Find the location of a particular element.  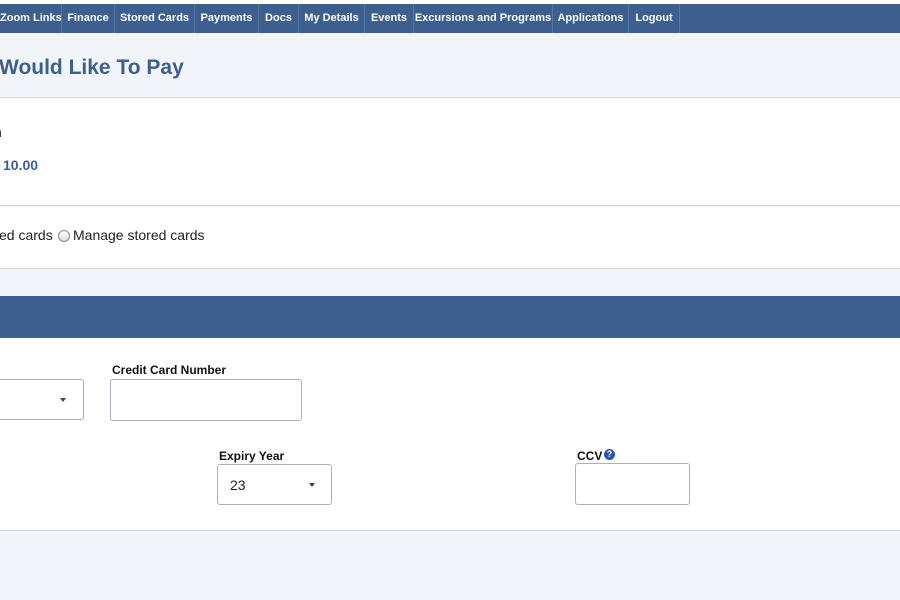

card-details-header-band is located at coordinates (450, 317).